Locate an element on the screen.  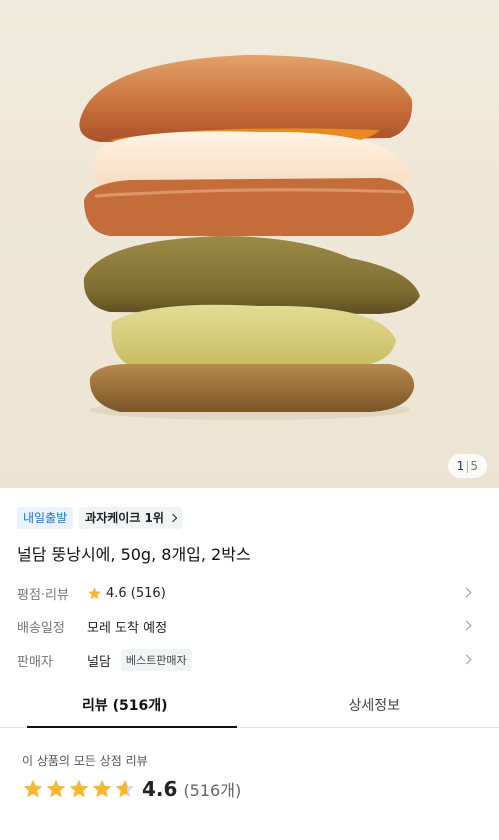
product-title: 널담 뚱낭시에, 50g, 8개입, 2박스 is located at coordinates (134, 554).